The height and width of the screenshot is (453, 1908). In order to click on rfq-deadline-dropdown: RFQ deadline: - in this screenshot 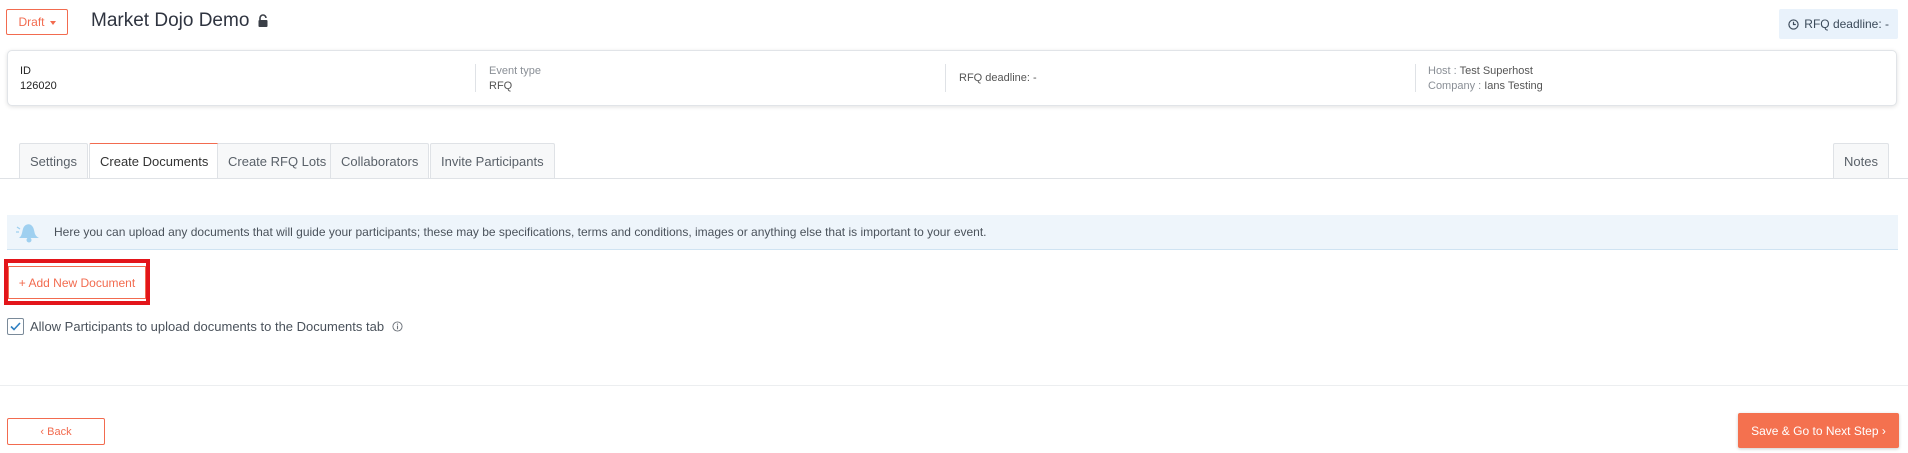, I will do `click(1838, 24)`.